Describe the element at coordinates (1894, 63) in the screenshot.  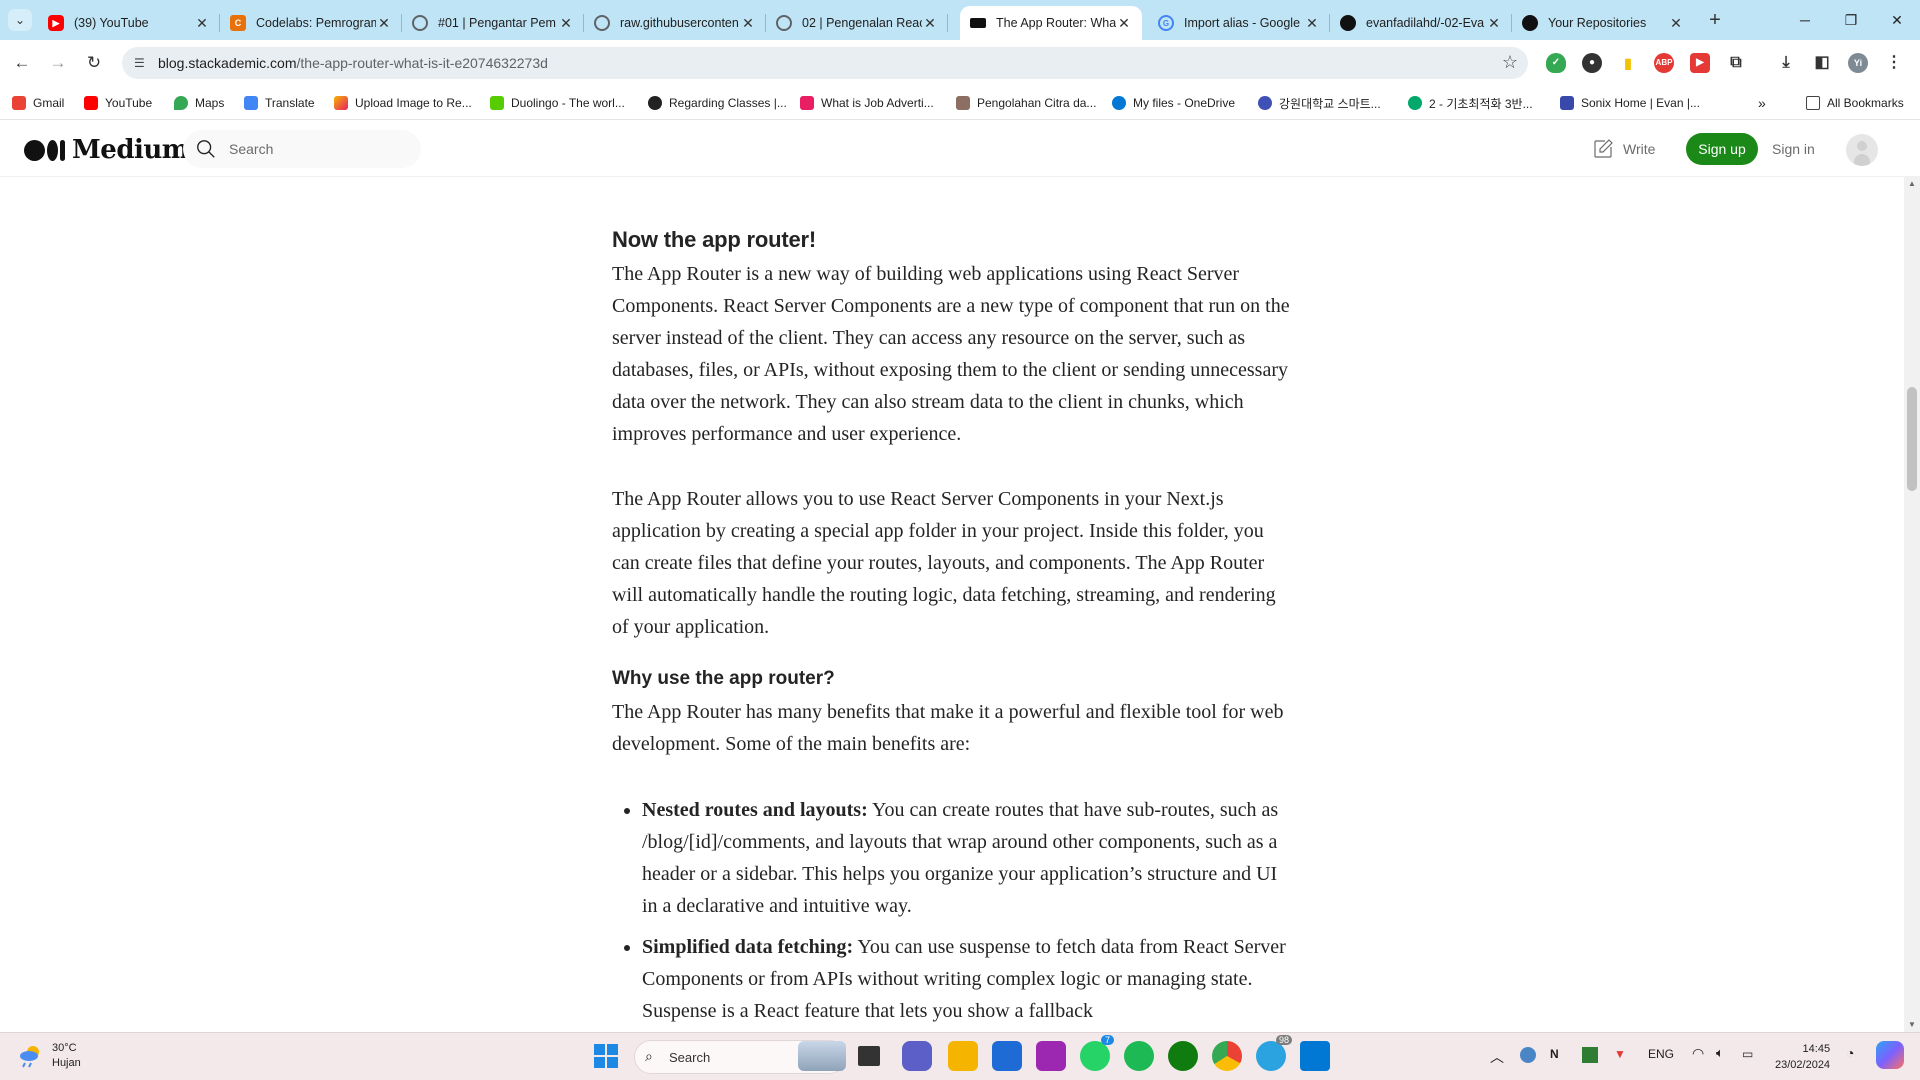
I see `menu-kebab-icon: ⋮` at that location.